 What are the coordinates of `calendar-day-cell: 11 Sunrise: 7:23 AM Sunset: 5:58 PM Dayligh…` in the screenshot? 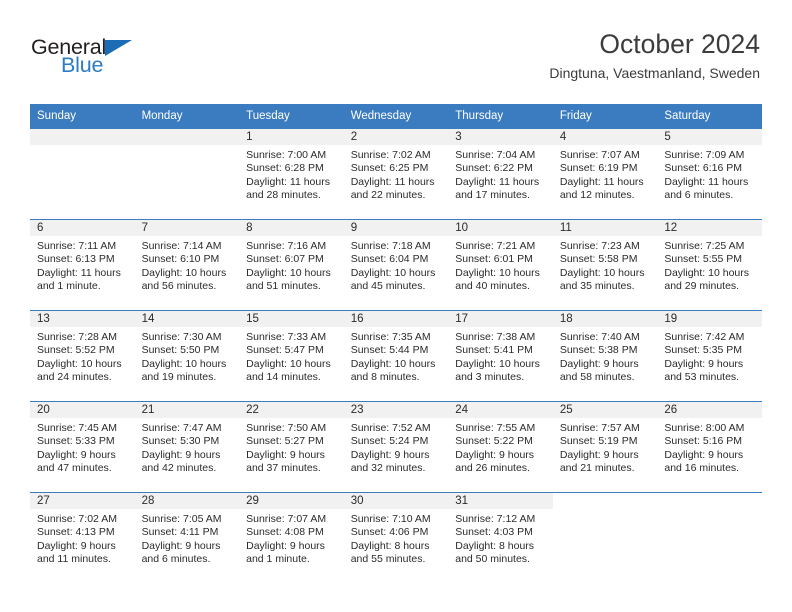 It's located at (605, 265).